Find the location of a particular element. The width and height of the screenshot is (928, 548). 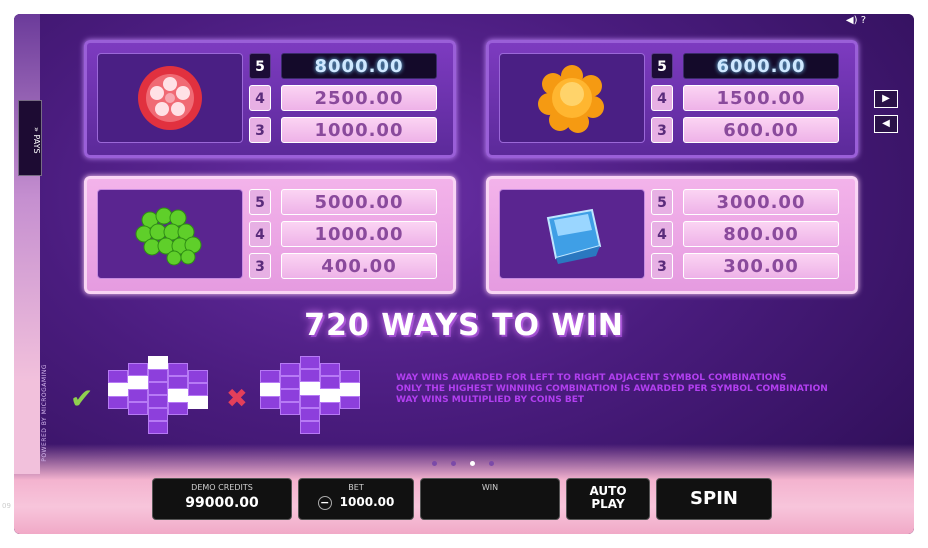

payout-value: 300.00 is located at coordinates (761, 266).